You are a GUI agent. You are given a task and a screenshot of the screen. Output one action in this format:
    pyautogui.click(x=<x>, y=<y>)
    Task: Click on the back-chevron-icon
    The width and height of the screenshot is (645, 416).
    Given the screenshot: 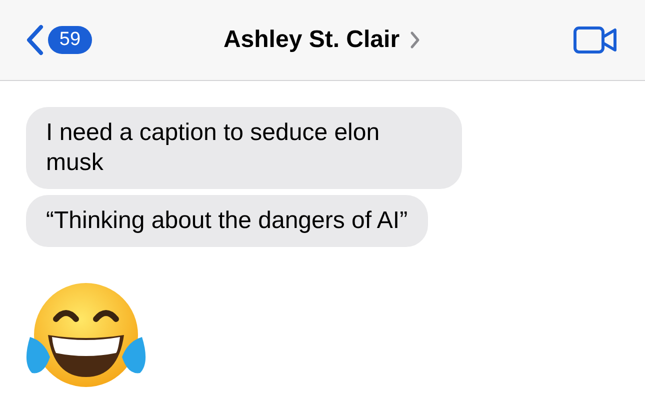 What is the action you would take?
    pyautogui.click(x=35, y=40)
    